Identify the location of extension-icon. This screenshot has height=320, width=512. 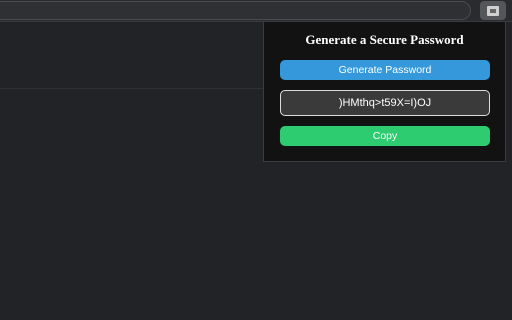
(493, 10).